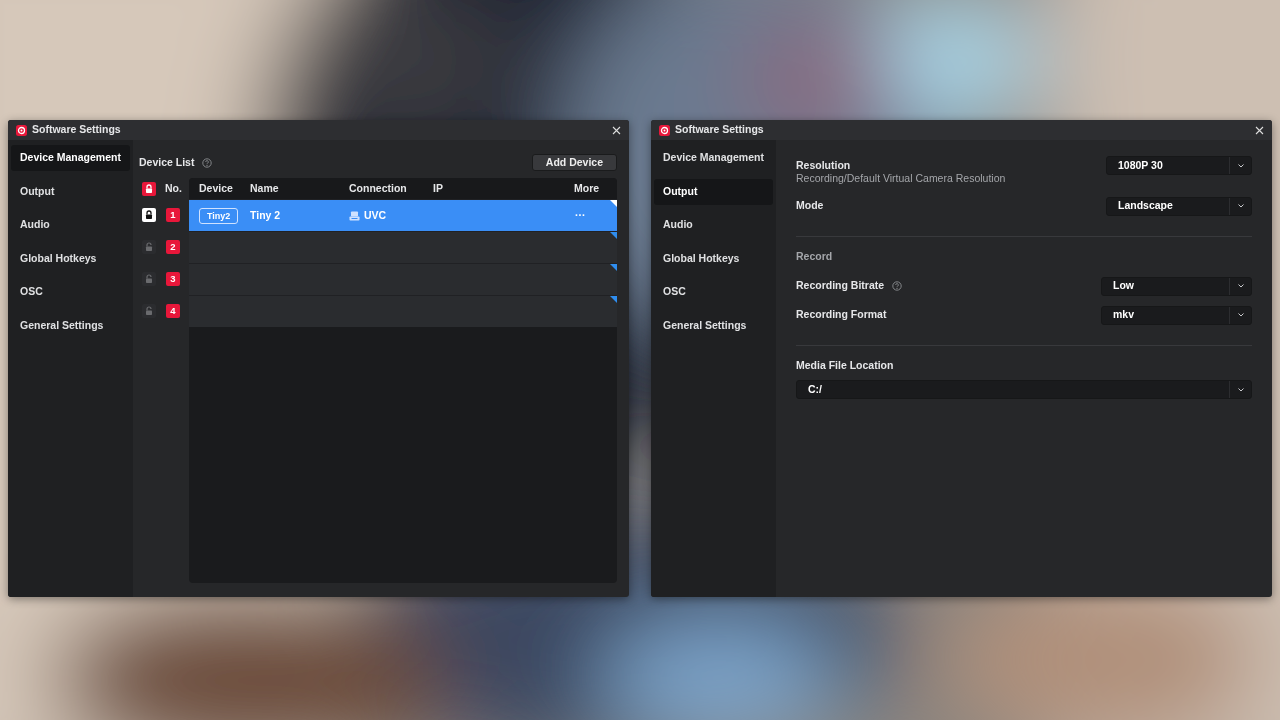 Image resolution: width=1280 pixels, height=720 pixels. Describe the element at coordinates (167, 162) in the screenshot. I see `section-title: Device List` at that location.